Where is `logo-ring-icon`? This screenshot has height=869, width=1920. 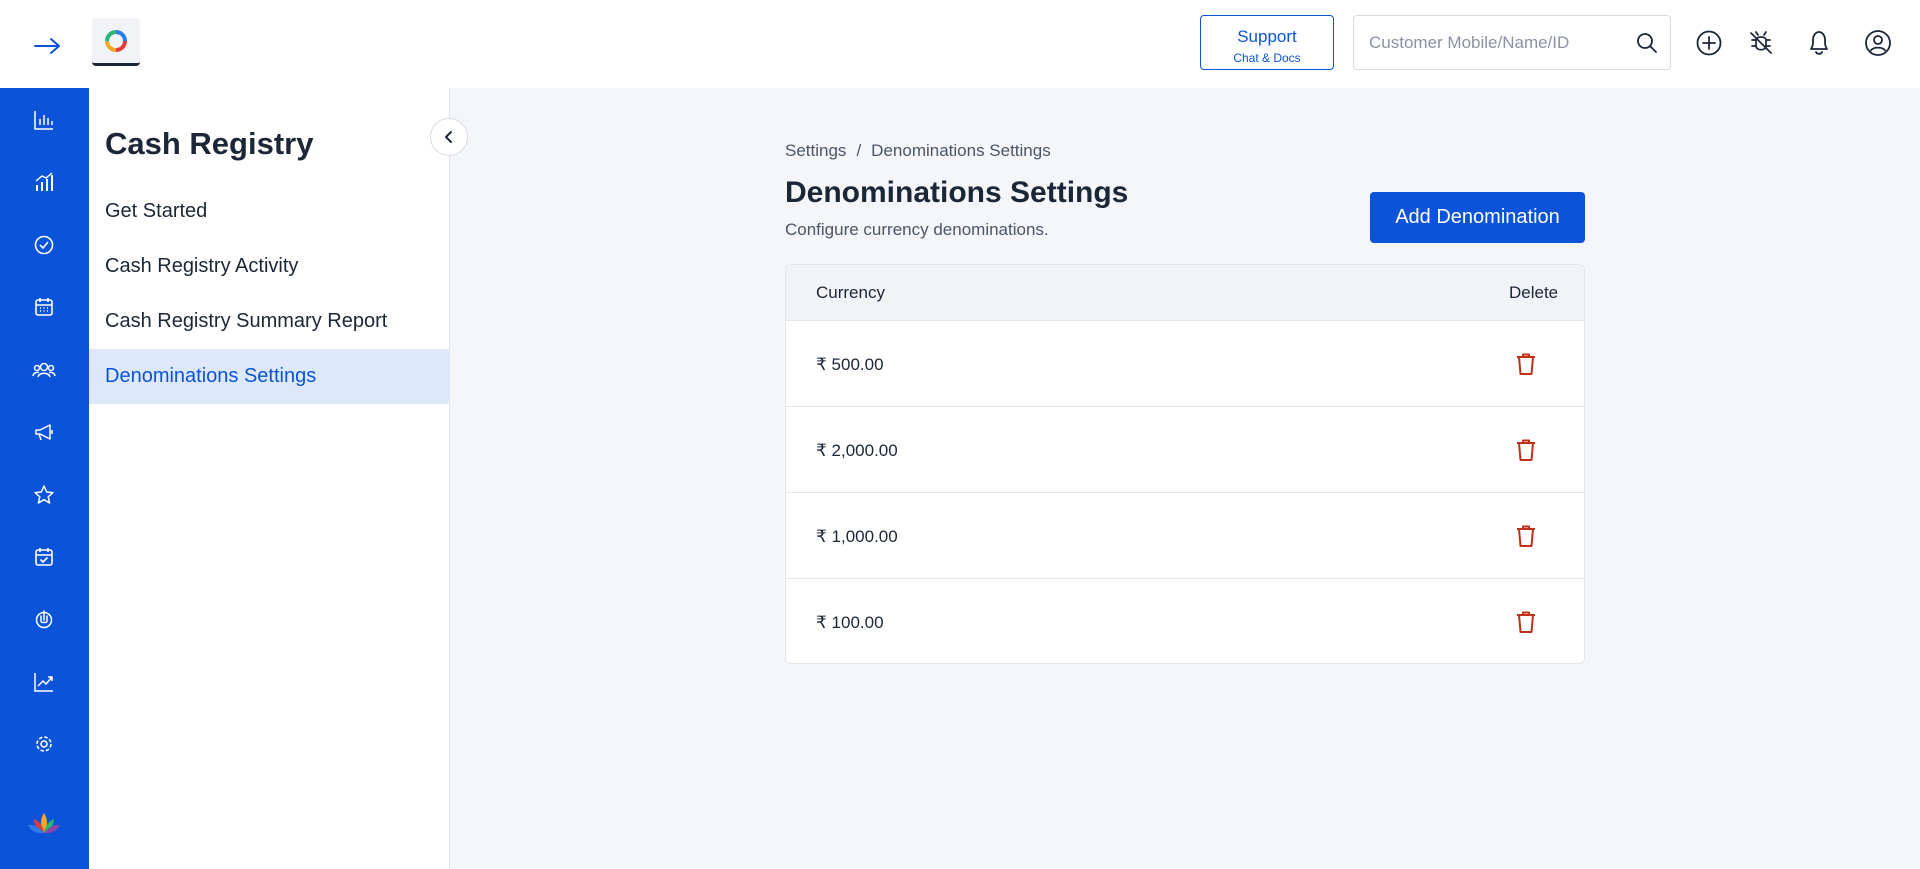
logo-ring-icon is located at coordinates (116, 40).